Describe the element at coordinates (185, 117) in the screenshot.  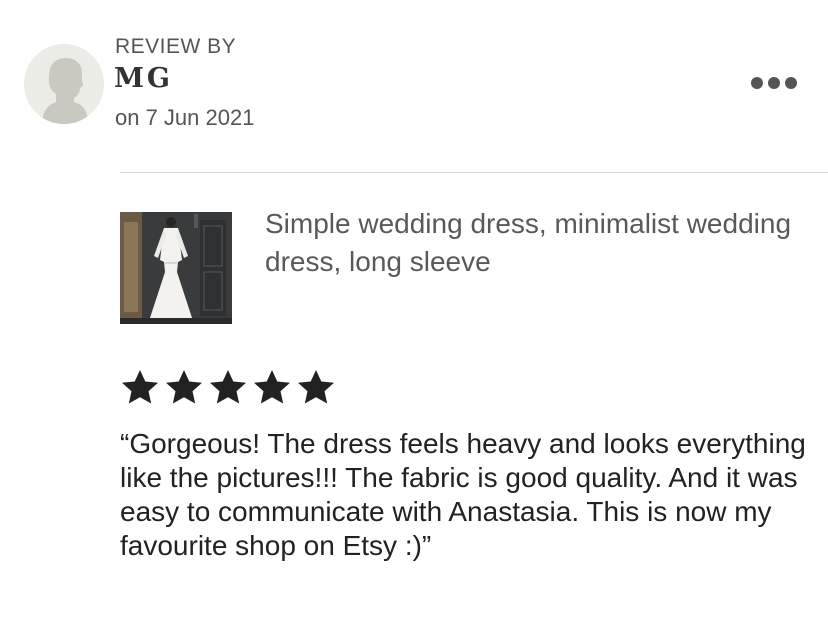
I see `review-date: on 7 Jun 2021` at that location.